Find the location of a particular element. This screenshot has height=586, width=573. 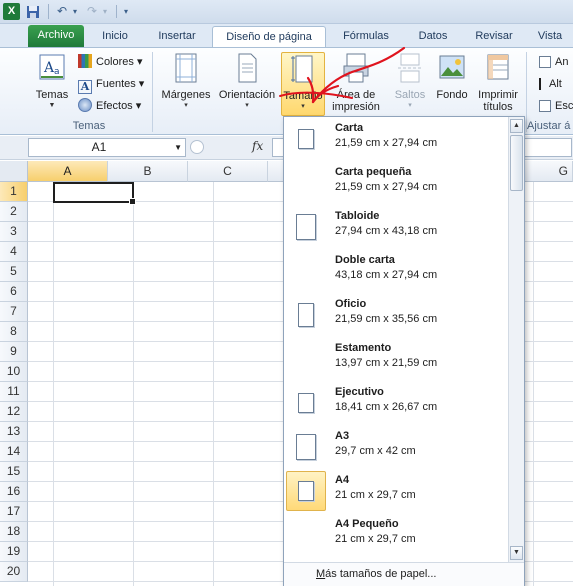

orientacion-button: Orientación ▾ is located at coordinates (247, 84).